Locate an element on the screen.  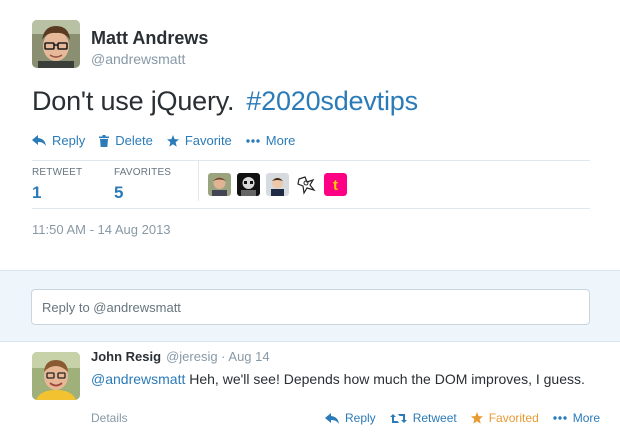
favorites-stat-label: FAVORITES is located at coordinates (143, 172).